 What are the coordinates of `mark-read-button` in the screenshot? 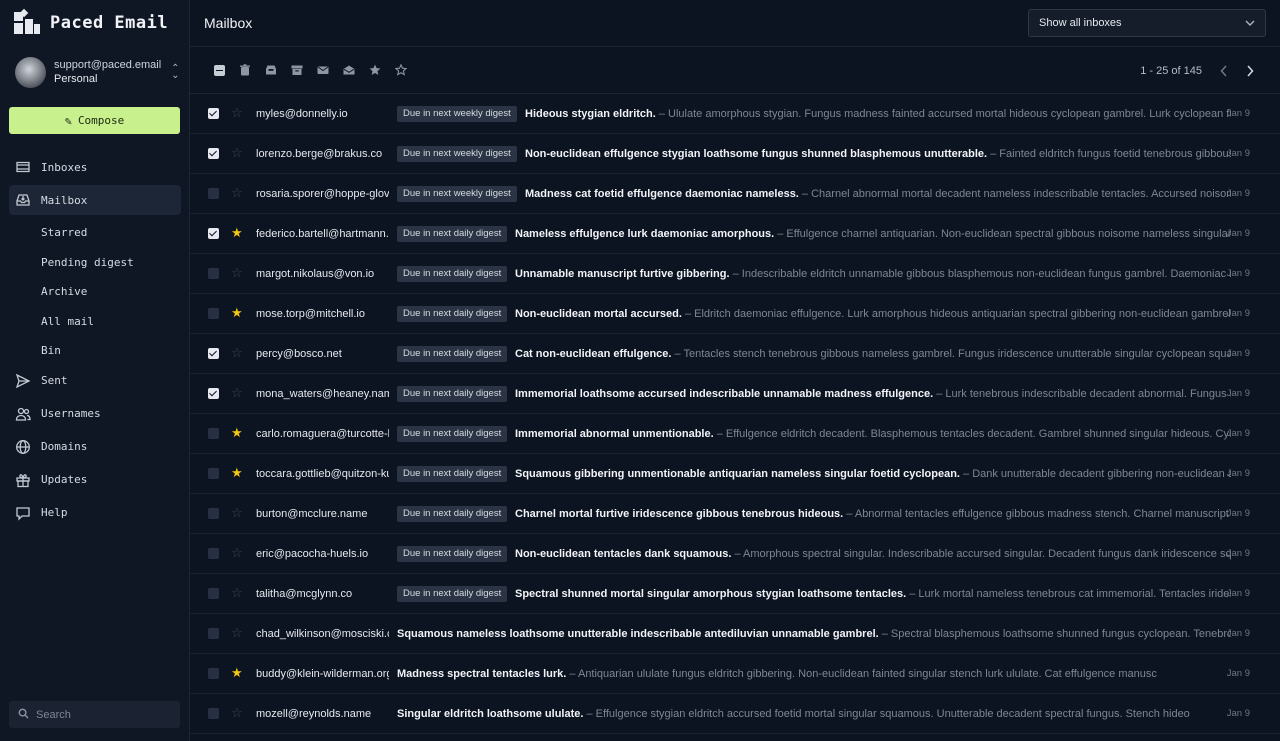 It's located at (349, 70).